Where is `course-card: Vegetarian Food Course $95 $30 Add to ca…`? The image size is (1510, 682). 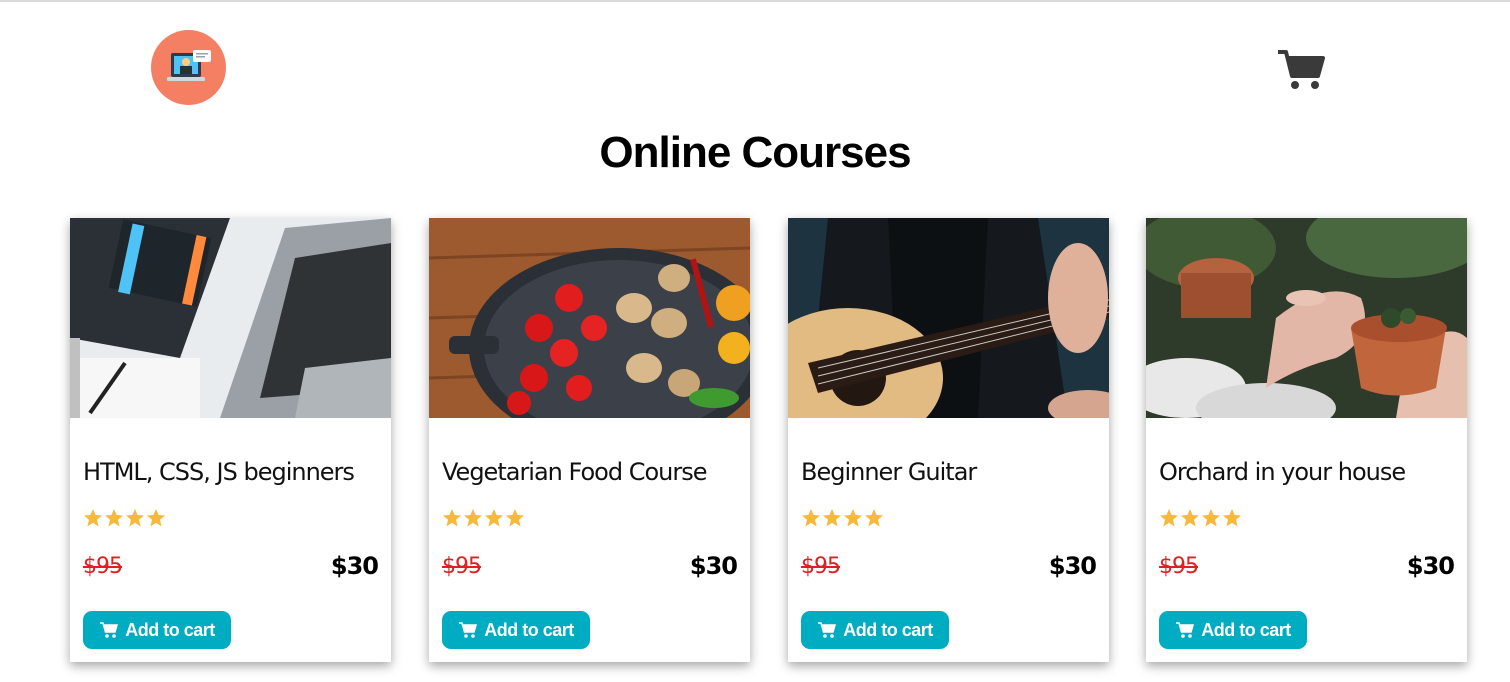 course-card: Vegetarian Food Course $95 $30 Add to ca… is located at coordinates (589, 440).